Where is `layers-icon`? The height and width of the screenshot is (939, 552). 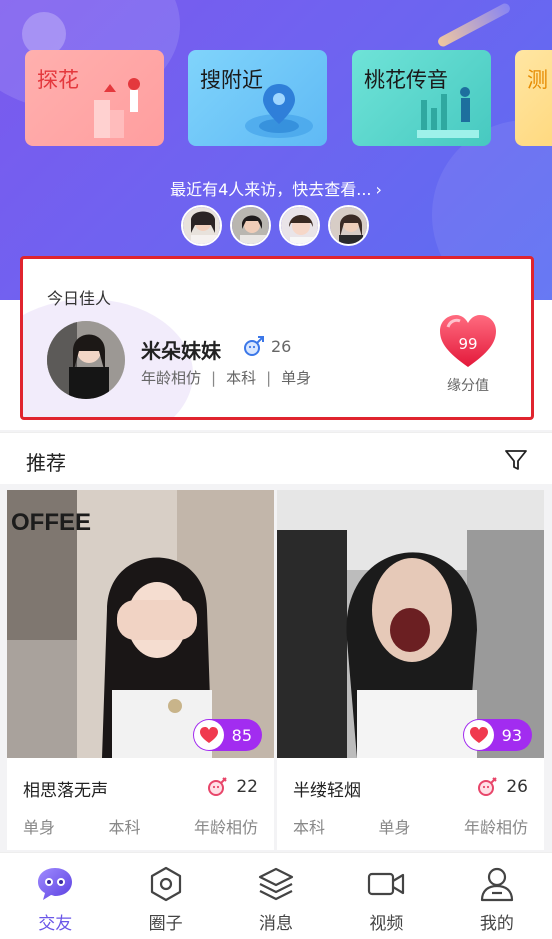 layers-icon is located at coordinates (276, 884).